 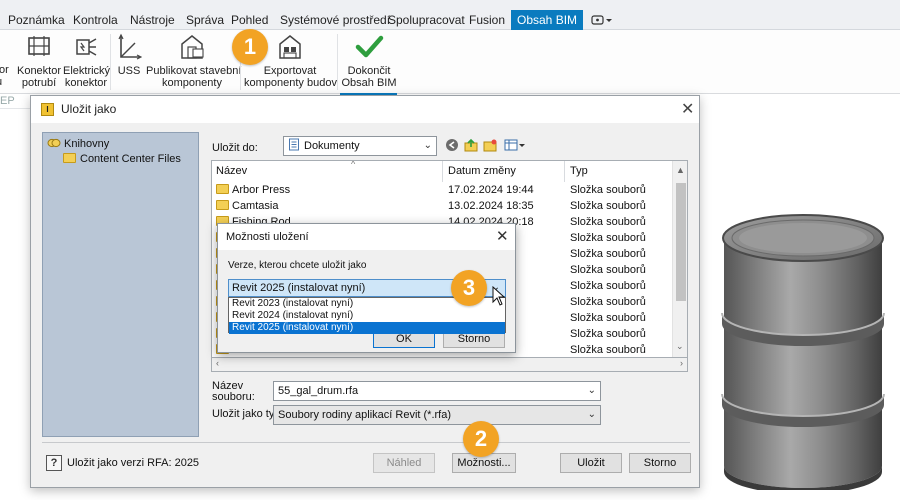 I want to click on col-header-type: Typ, so click(x=579, y=171).